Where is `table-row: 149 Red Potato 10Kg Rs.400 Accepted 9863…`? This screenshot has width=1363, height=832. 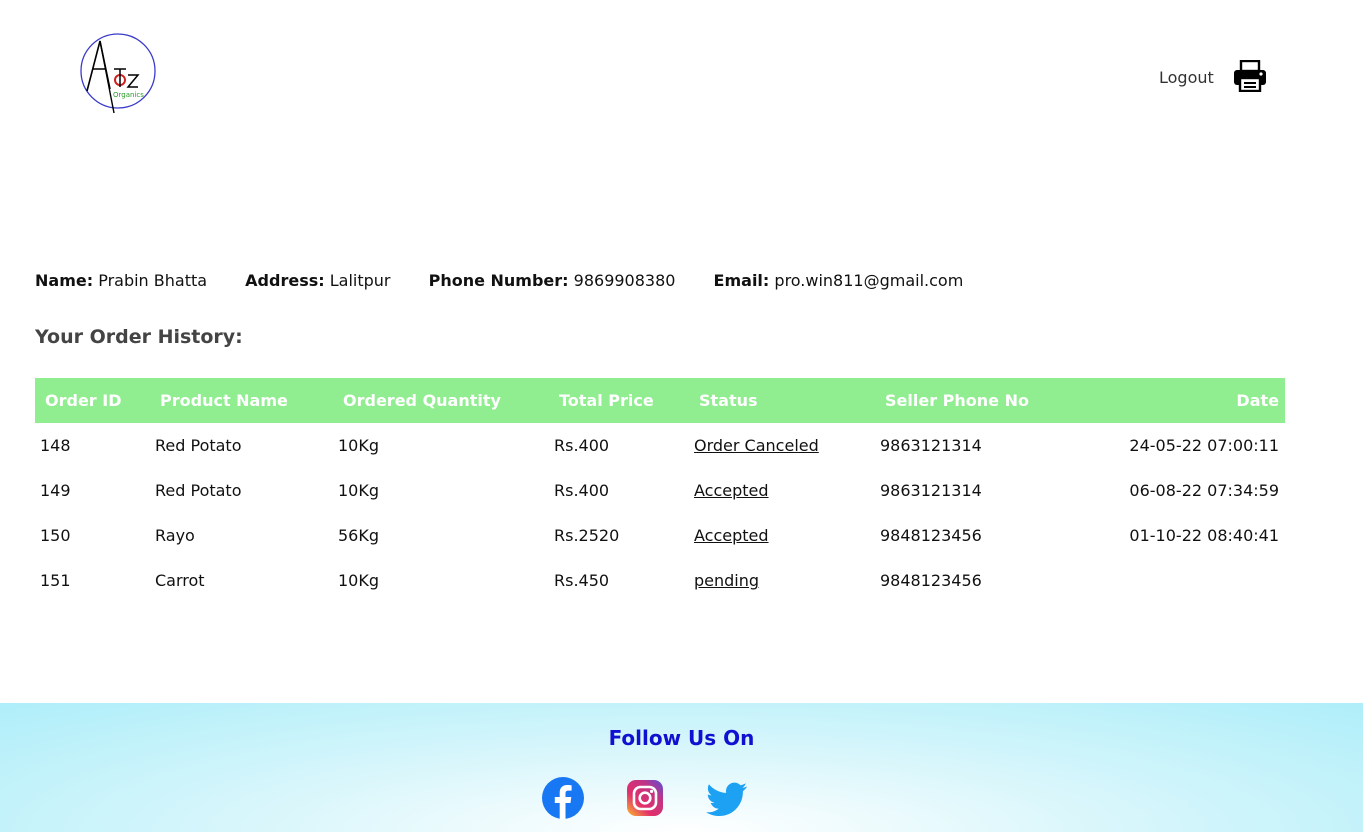
table-row: 149 Red Potato 10Kg Rs.400 Accepted 9863… is located at coordinates (660, 490).